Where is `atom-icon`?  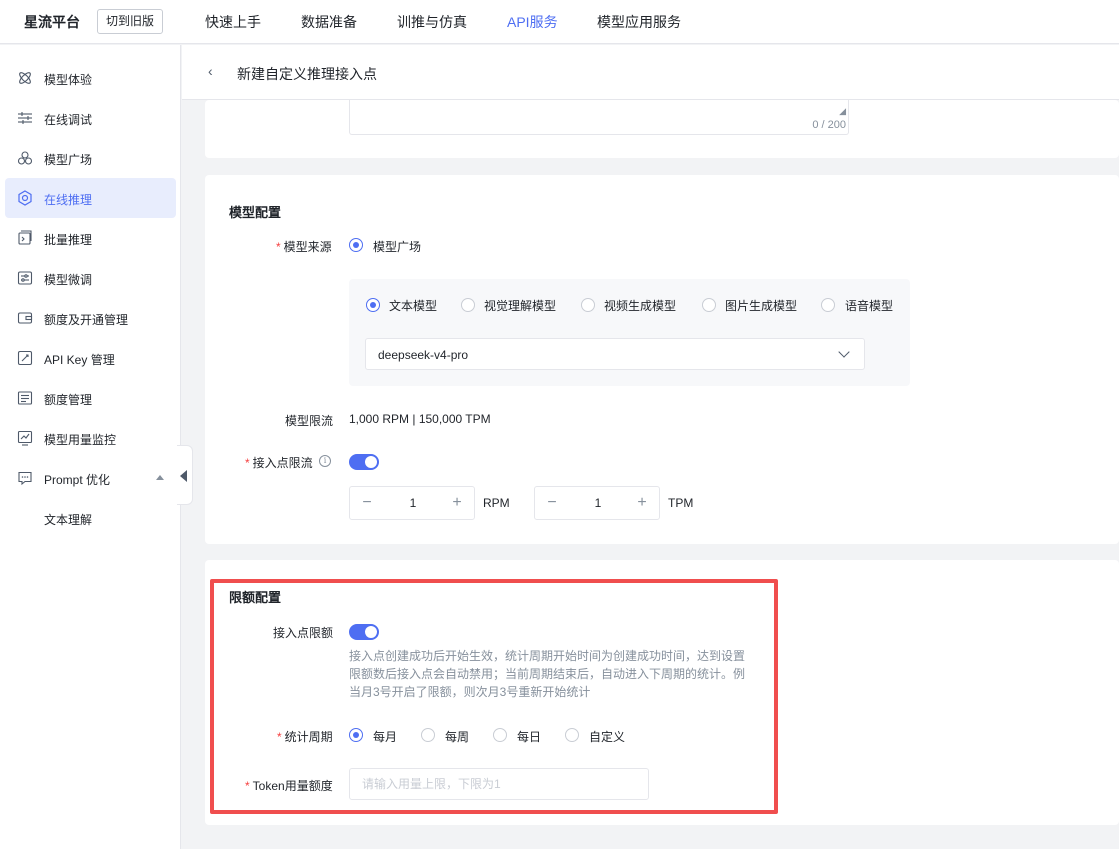 atom-icon is located at coordinates (25, 78).